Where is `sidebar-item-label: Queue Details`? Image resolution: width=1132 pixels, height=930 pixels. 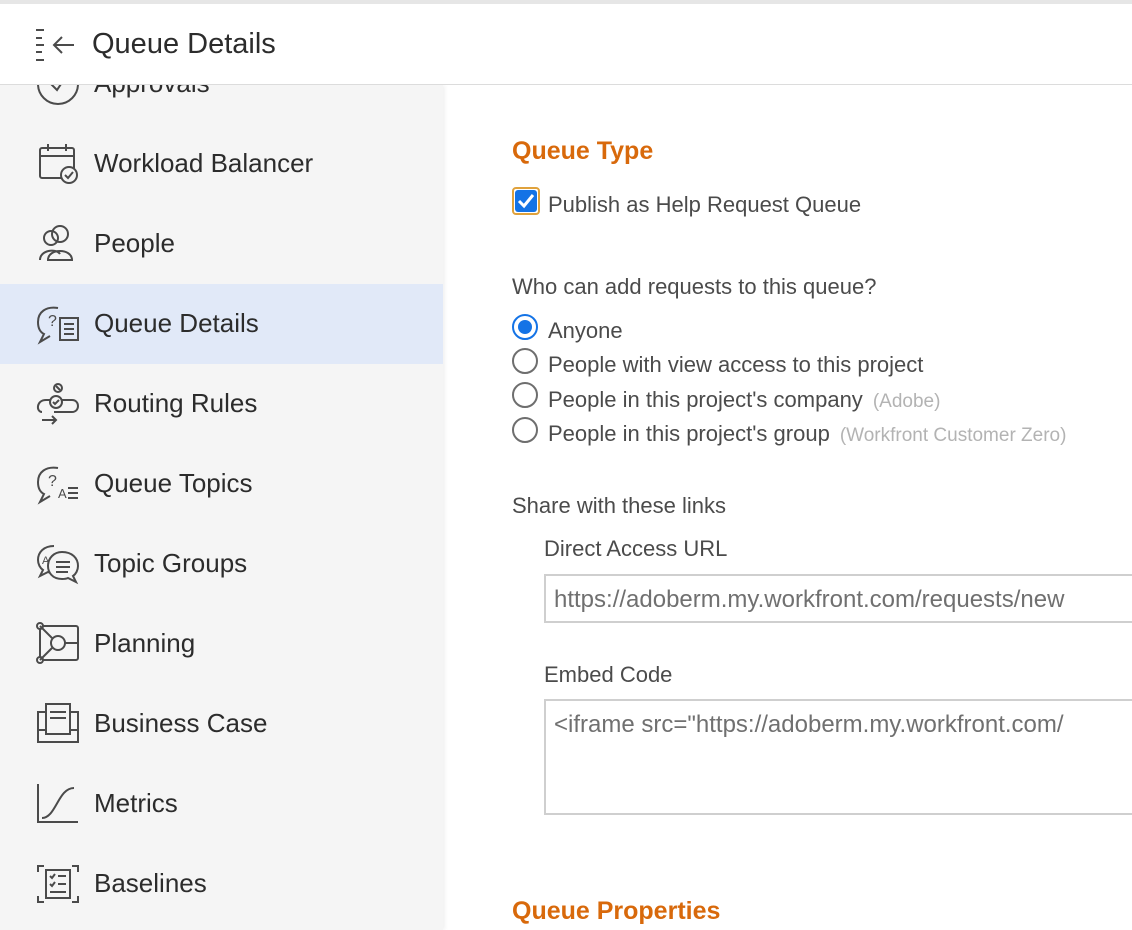
sidebar-item-label: Queue Details is located at coordinates (176, 323).